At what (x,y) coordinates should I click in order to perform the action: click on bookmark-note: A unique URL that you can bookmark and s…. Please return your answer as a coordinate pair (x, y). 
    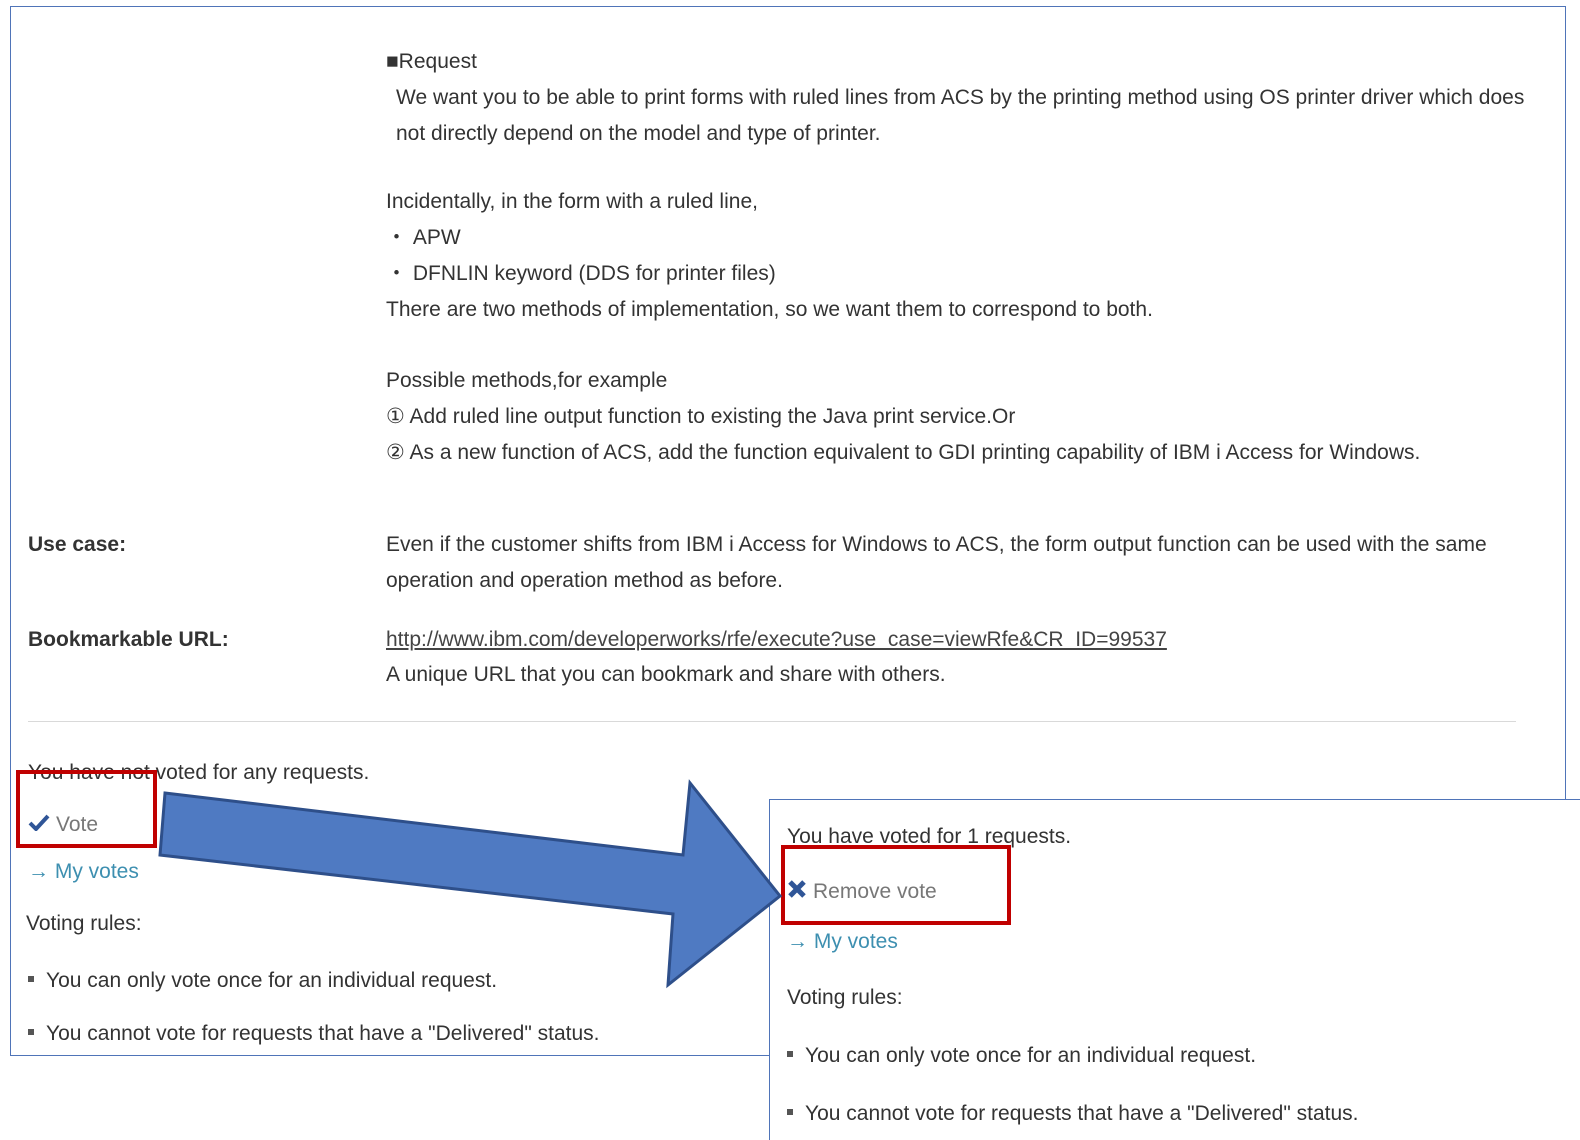
    Looking at the image, I should click on (666, 674).